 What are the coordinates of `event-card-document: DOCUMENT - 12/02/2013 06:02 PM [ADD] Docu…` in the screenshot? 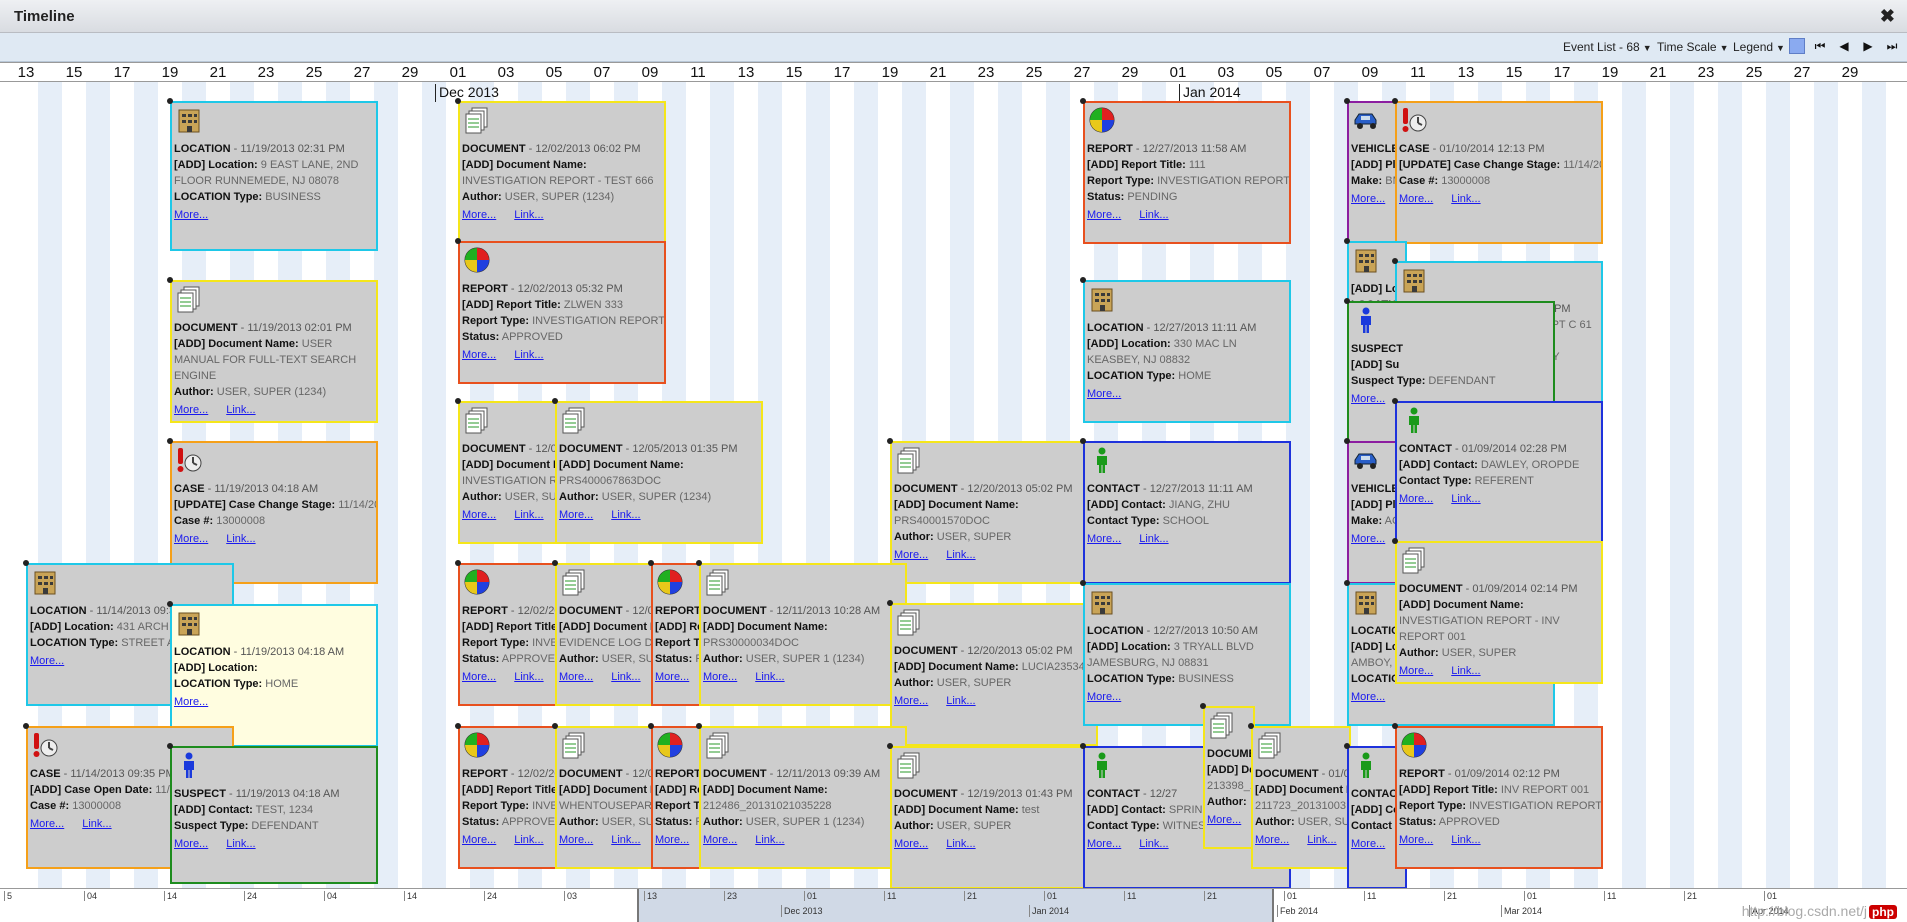 It's located at (562, 172).